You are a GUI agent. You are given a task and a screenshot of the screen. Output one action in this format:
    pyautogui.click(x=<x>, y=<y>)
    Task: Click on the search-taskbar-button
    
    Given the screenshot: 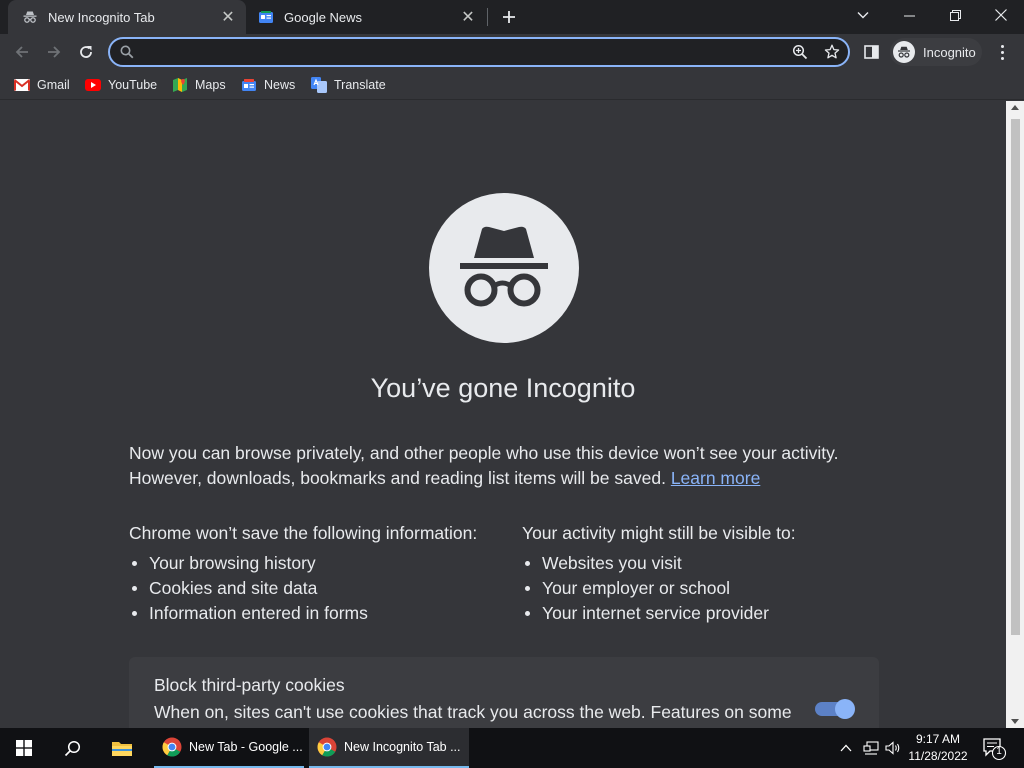 What is the action you would take?
    pyautogui.click(x=72, y=748)
    